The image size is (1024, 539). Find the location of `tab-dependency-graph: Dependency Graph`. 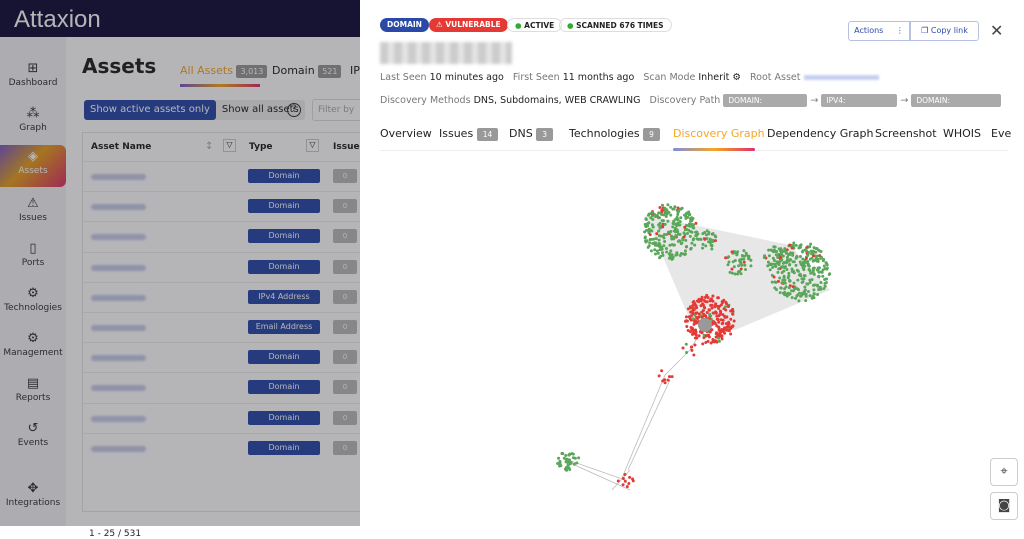

tab-dependency-graph: Dependency Graph is located at coordinates (820, 133).